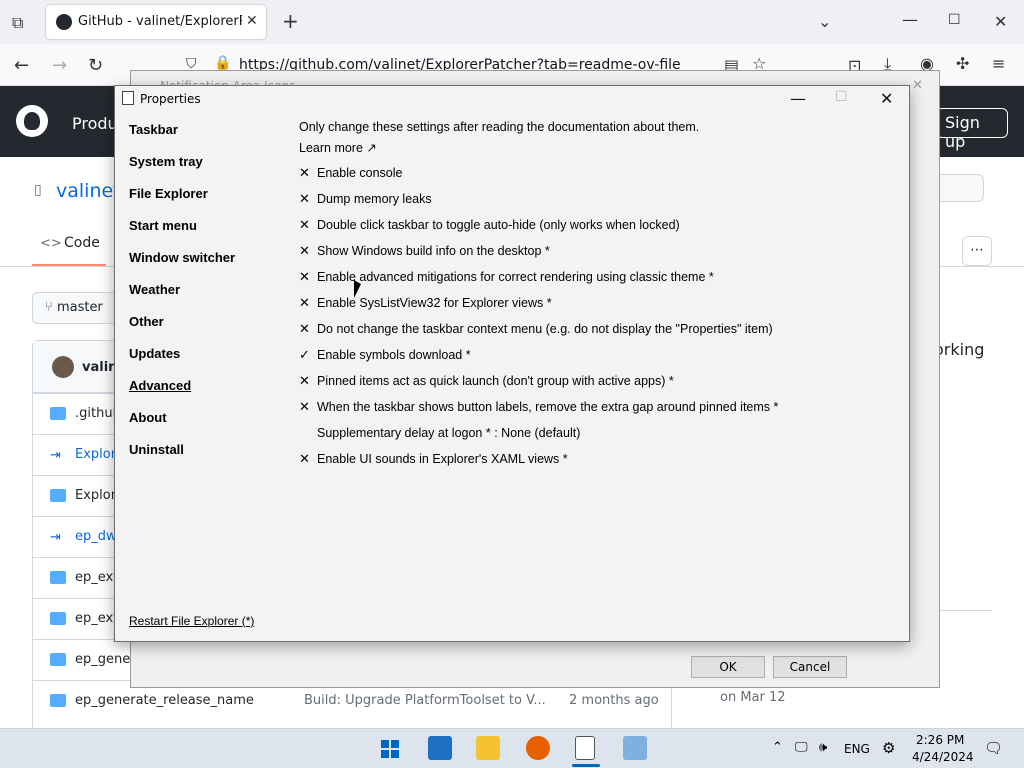 The width and height of the screenshot is (1024, 768). Describe the element at coordinates (148, 417) in the screenshot. I see `nav-item-about: About` at that location.